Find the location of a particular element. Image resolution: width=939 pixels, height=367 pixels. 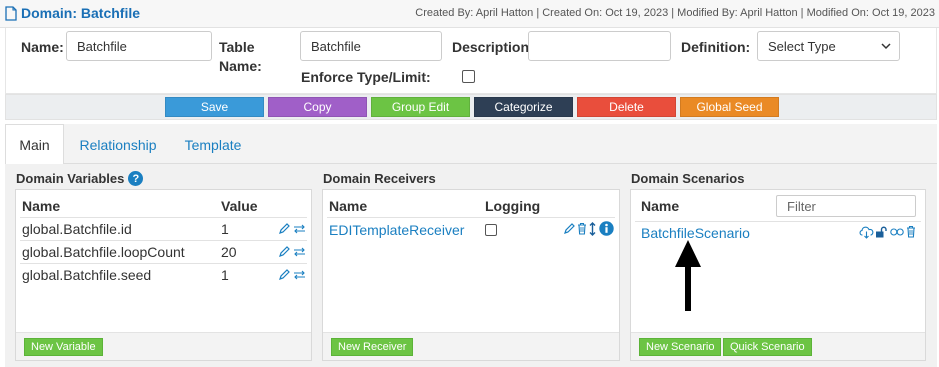

table-name-input: Batchfile is located at coordinates (371, 46).